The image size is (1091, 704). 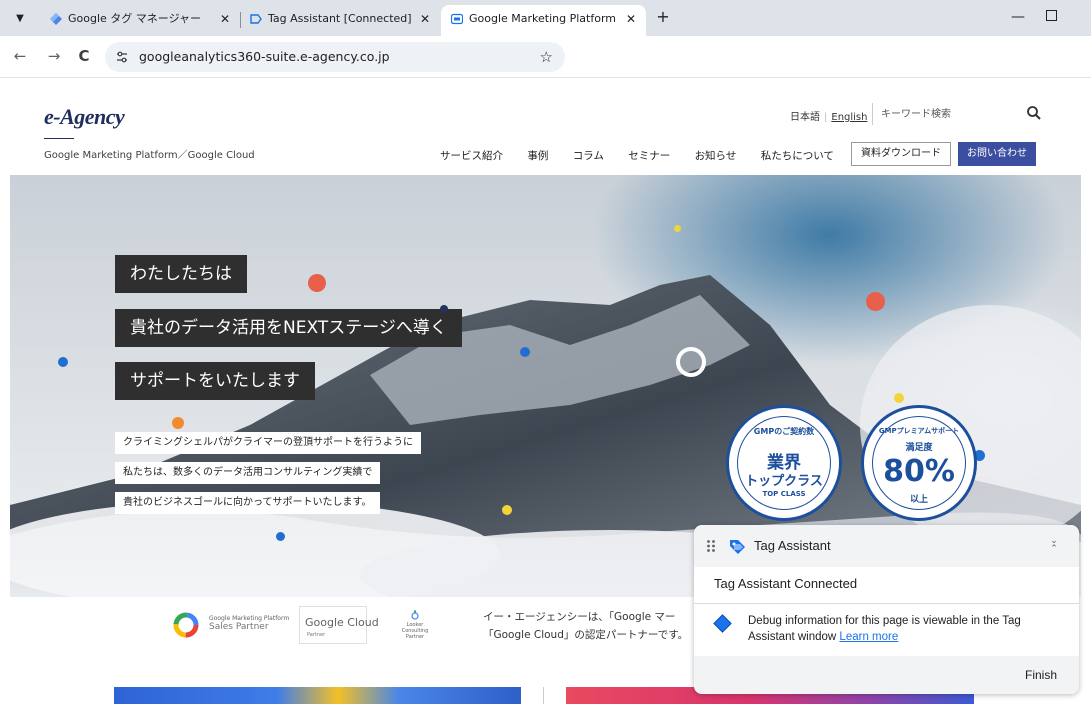 What do you see at coordinates (786, 583) in the screenshot?
I see `tag-assistant-status: Tag Assistant Connected` at bounding box center [786, 583].